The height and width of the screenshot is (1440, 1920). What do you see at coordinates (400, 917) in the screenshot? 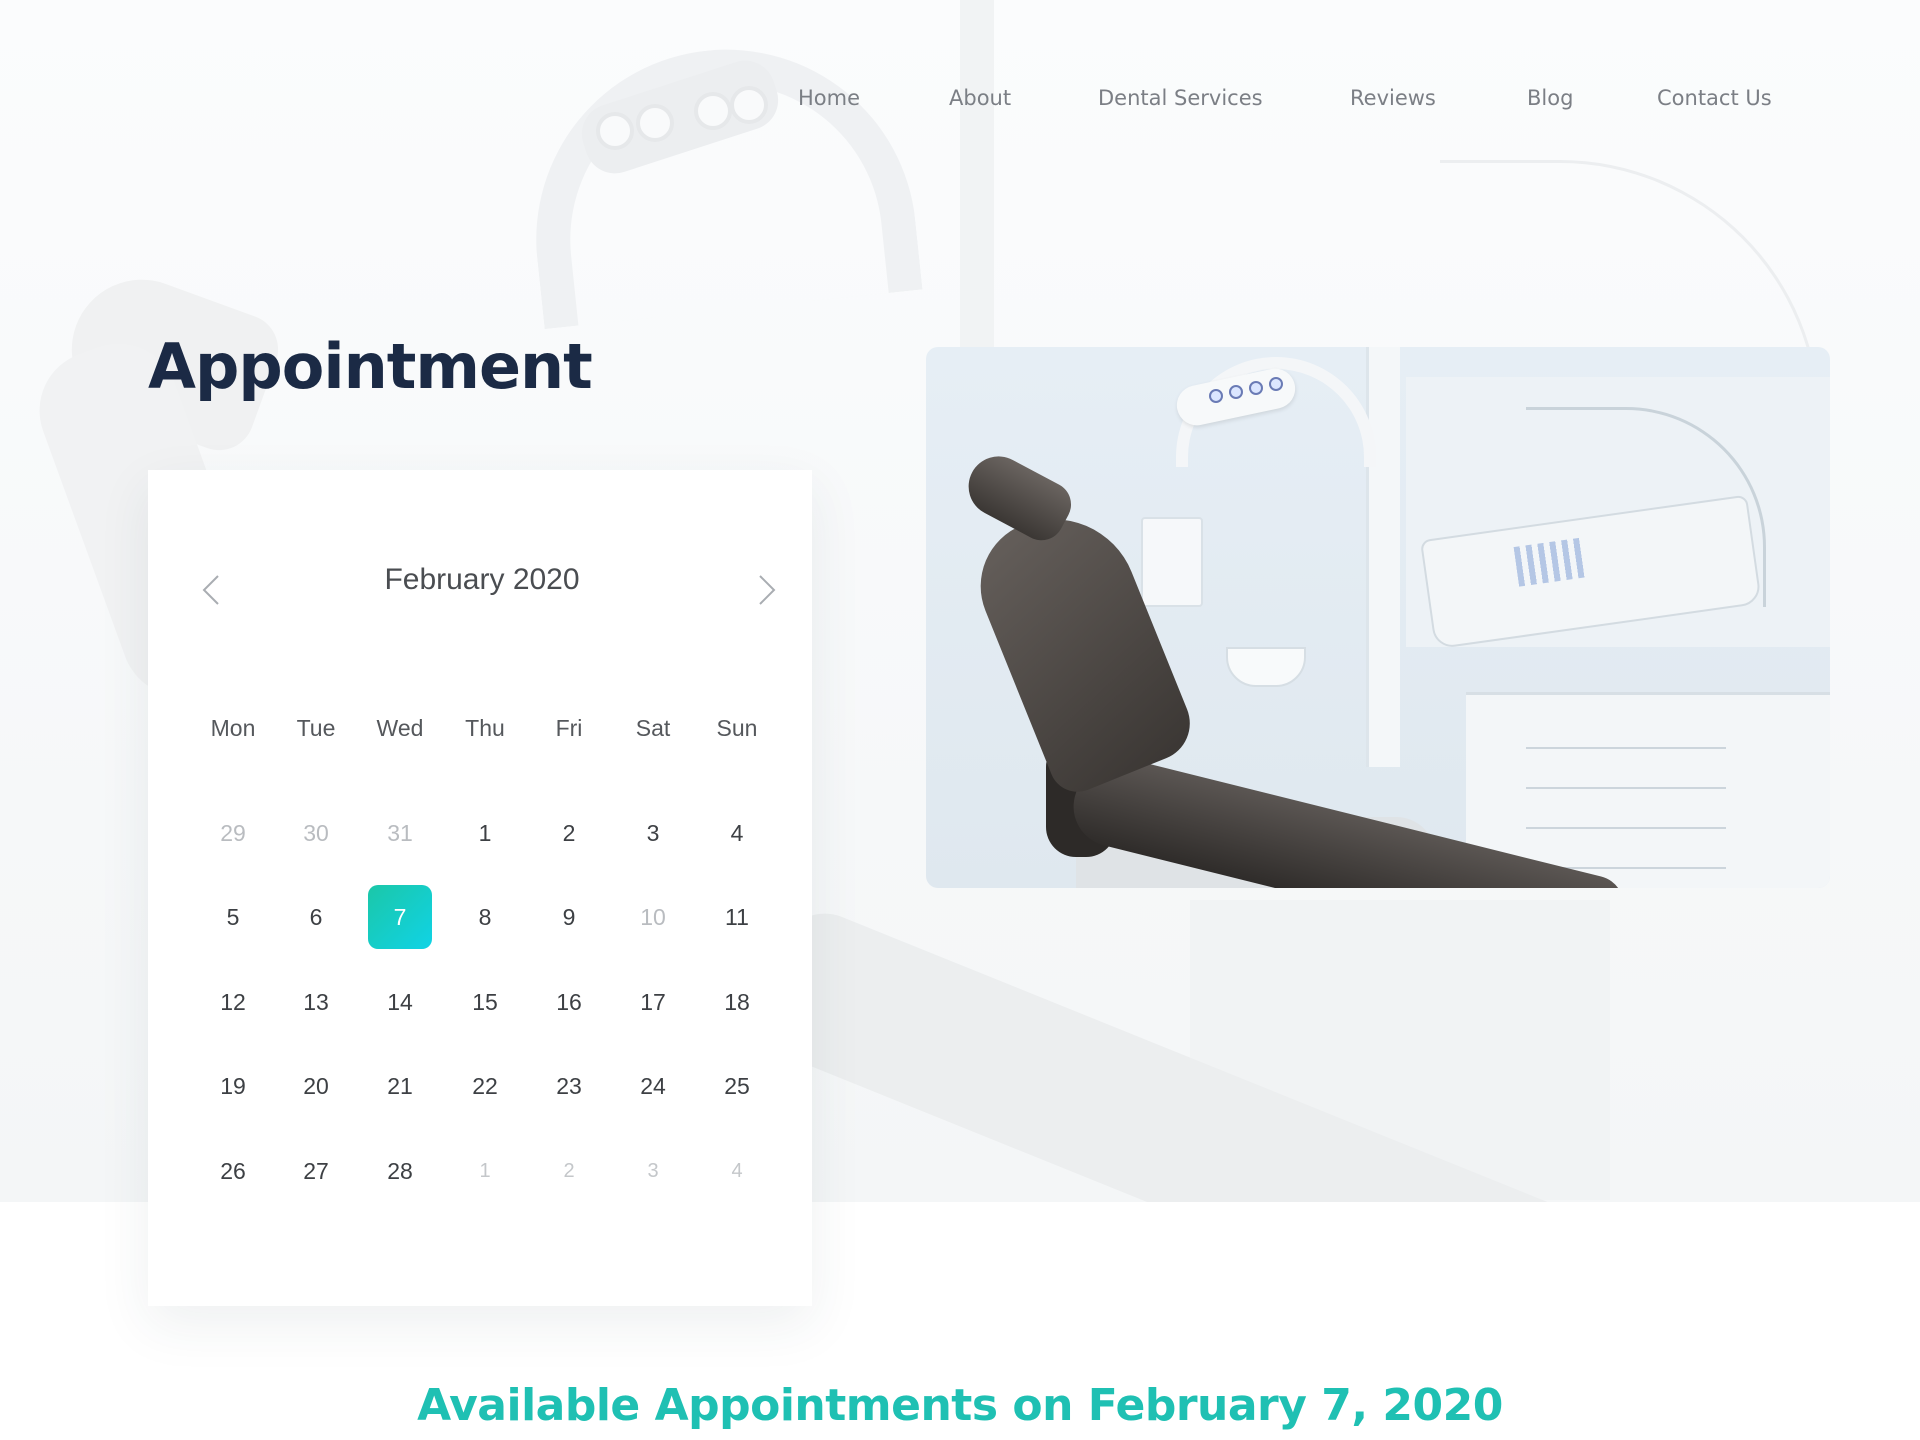
I see `calendar-day-selected: 7` at bounding box center [400, 917].